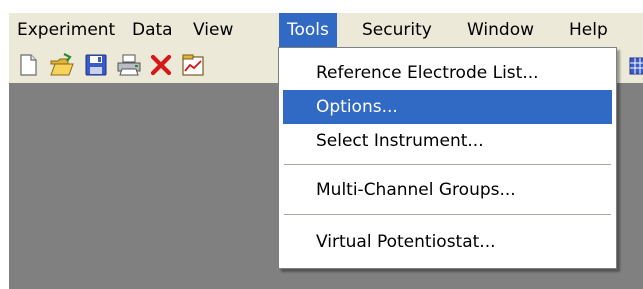 Image resolution: width=643 pixels, height=289 pixels. What do you see at coordinates (588, 30) in the screenshot?
I see `menu-help: Help` at bounding box center [588, 30].